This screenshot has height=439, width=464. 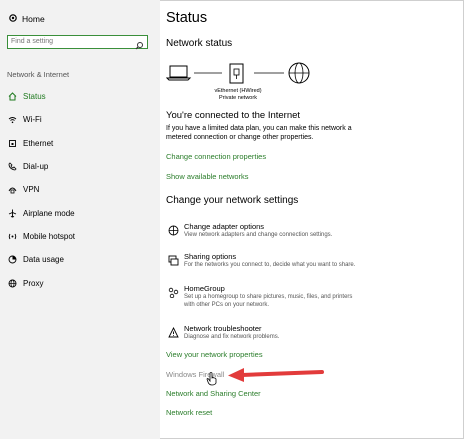 What do you see at coordinates (15, 213) in the screenshot?
I see `airplane-icon` at bounding box center [15, 213].